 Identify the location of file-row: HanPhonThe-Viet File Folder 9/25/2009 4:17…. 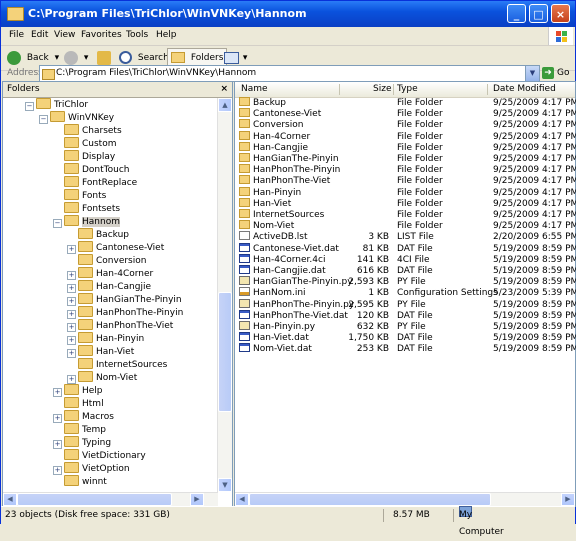
(405, 181).